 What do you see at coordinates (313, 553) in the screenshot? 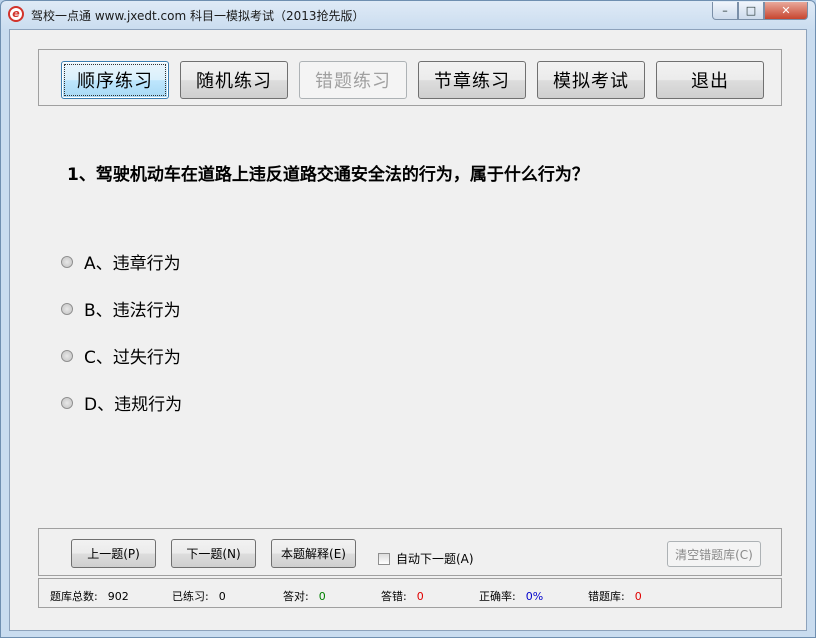
I see `explain-button: 本题解释(E)` at bounding box center [313, 553].